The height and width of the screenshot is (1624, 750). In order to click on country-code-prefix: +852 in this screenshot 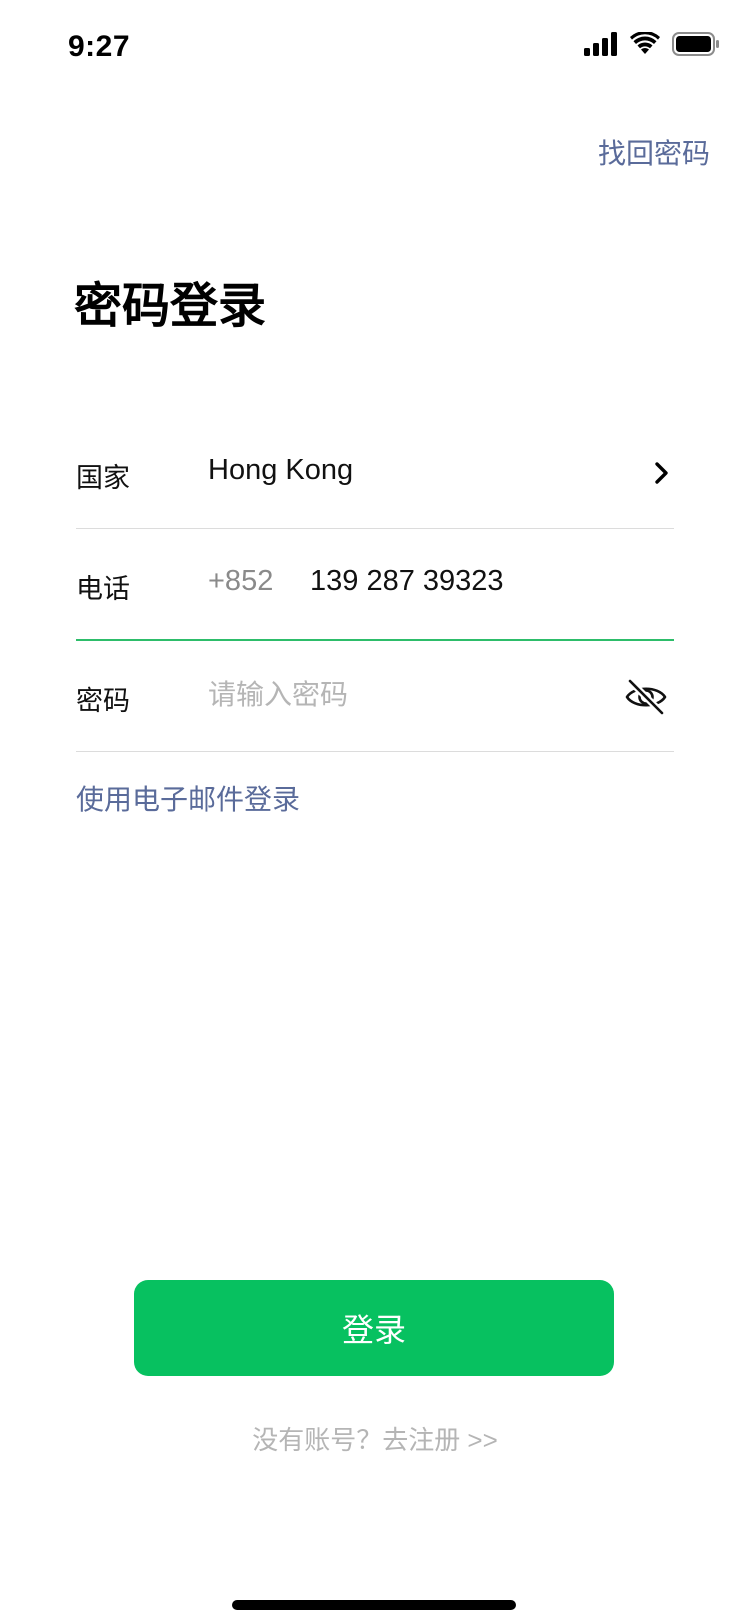, I will do `click(240, 581)`.